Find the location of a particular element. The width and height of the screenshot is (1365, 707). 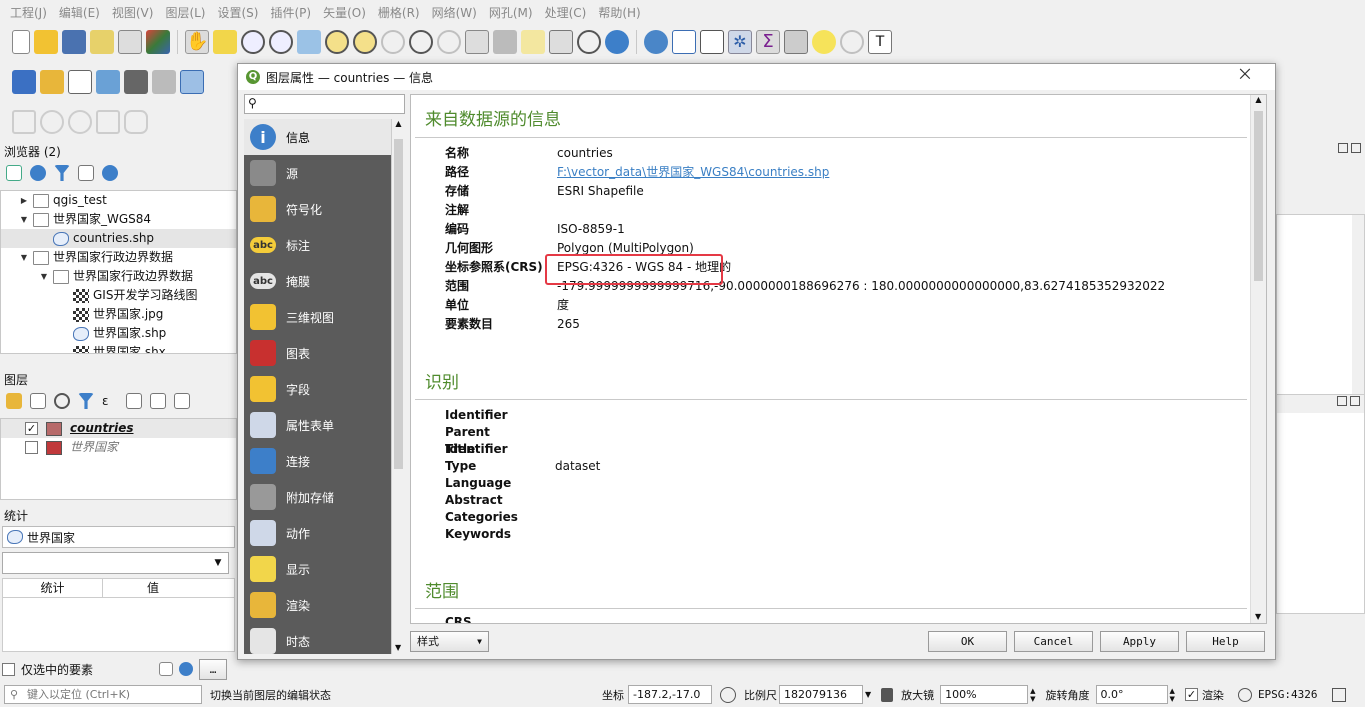

browser-item: 世界国家.shx is located at coordinates (118, 348).